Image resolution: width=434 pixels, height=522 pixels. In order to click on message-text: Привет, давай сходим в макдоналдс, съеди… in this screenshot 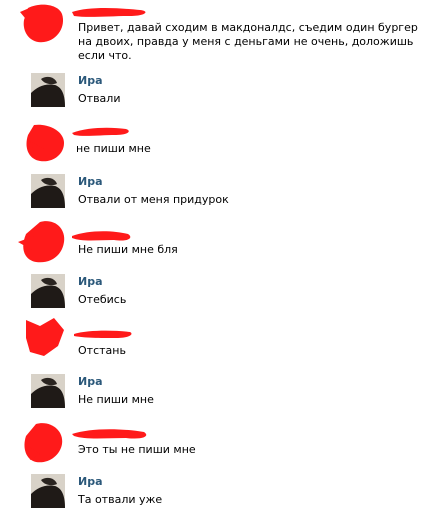, I will do `click(248, 41)`.